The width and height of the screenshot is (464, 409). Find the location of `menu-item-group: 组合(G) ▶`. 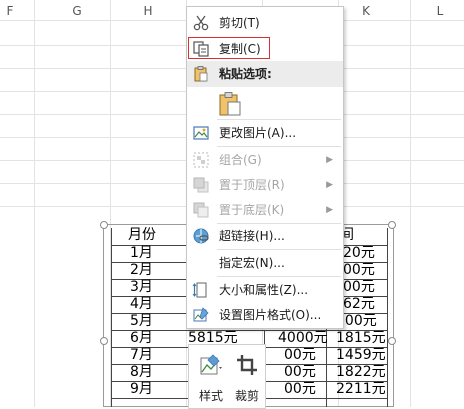

menu-item-group: 组合(G) ▶ is located at coordinates (265, 160).